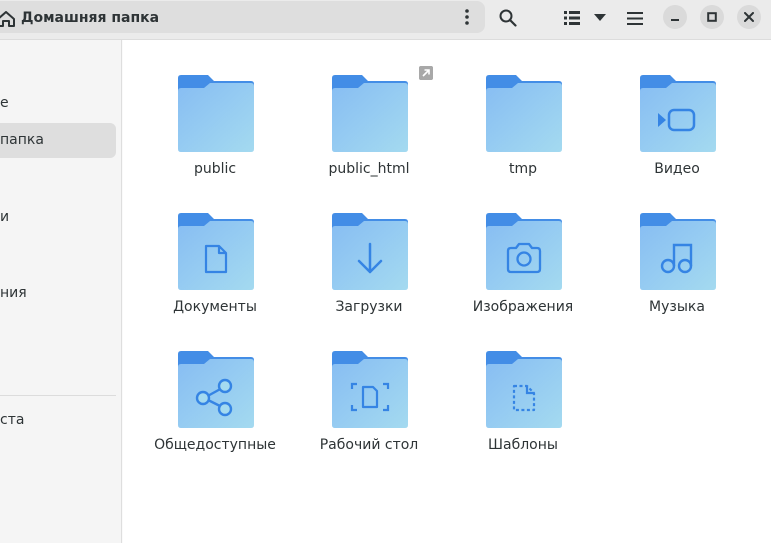 This screenshot has width=771, height=543. I want to click on minimize-icon, so click(675, 20).